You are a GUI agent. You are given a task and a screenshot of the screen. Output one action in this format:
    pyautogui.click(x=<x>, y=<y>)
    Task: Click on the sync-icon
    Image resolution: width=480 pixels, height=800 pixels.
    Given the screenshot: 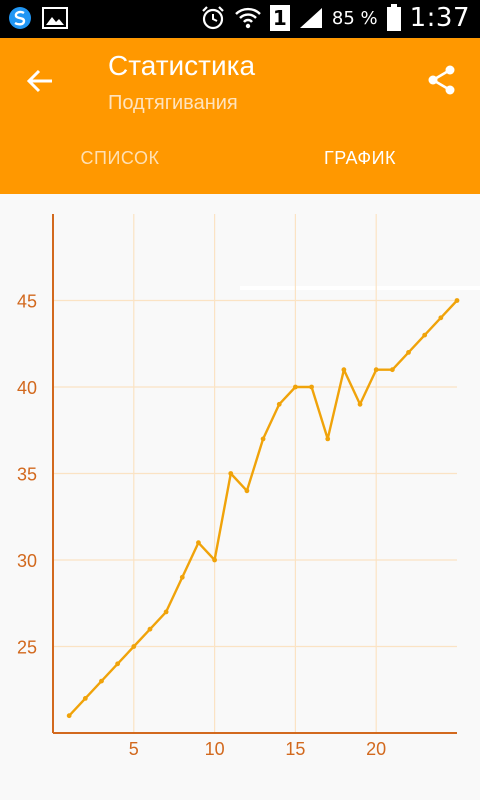 What is the action you would take?
    pyautogui.click(x=20, y=18)
    